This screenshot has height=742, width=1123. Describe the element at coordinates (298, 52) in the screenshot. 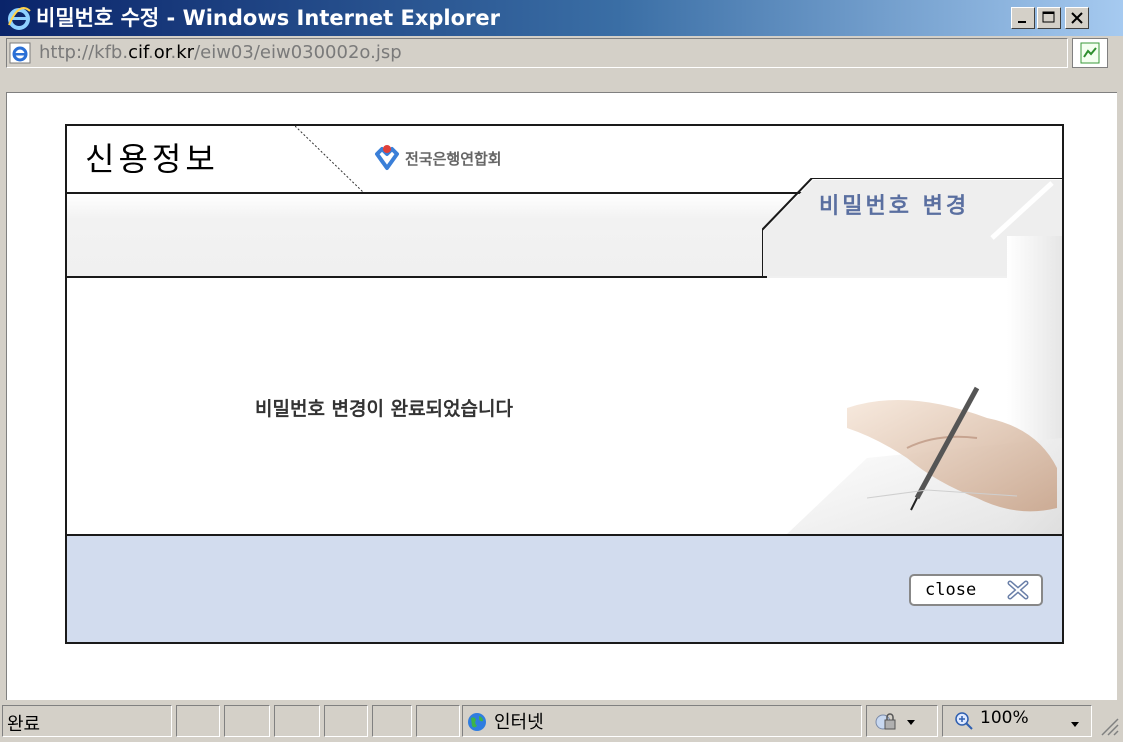

I see `url-path: /eiw03/eiw030002o.jsp` at that location.